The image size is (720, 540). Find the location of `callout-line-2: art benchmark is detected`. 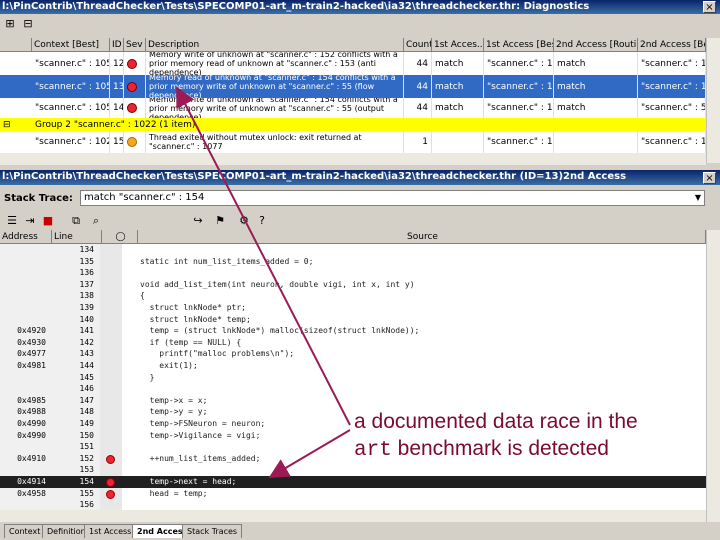

callout-line-2: art benchmark is detected is located at coordinates (534, 449).